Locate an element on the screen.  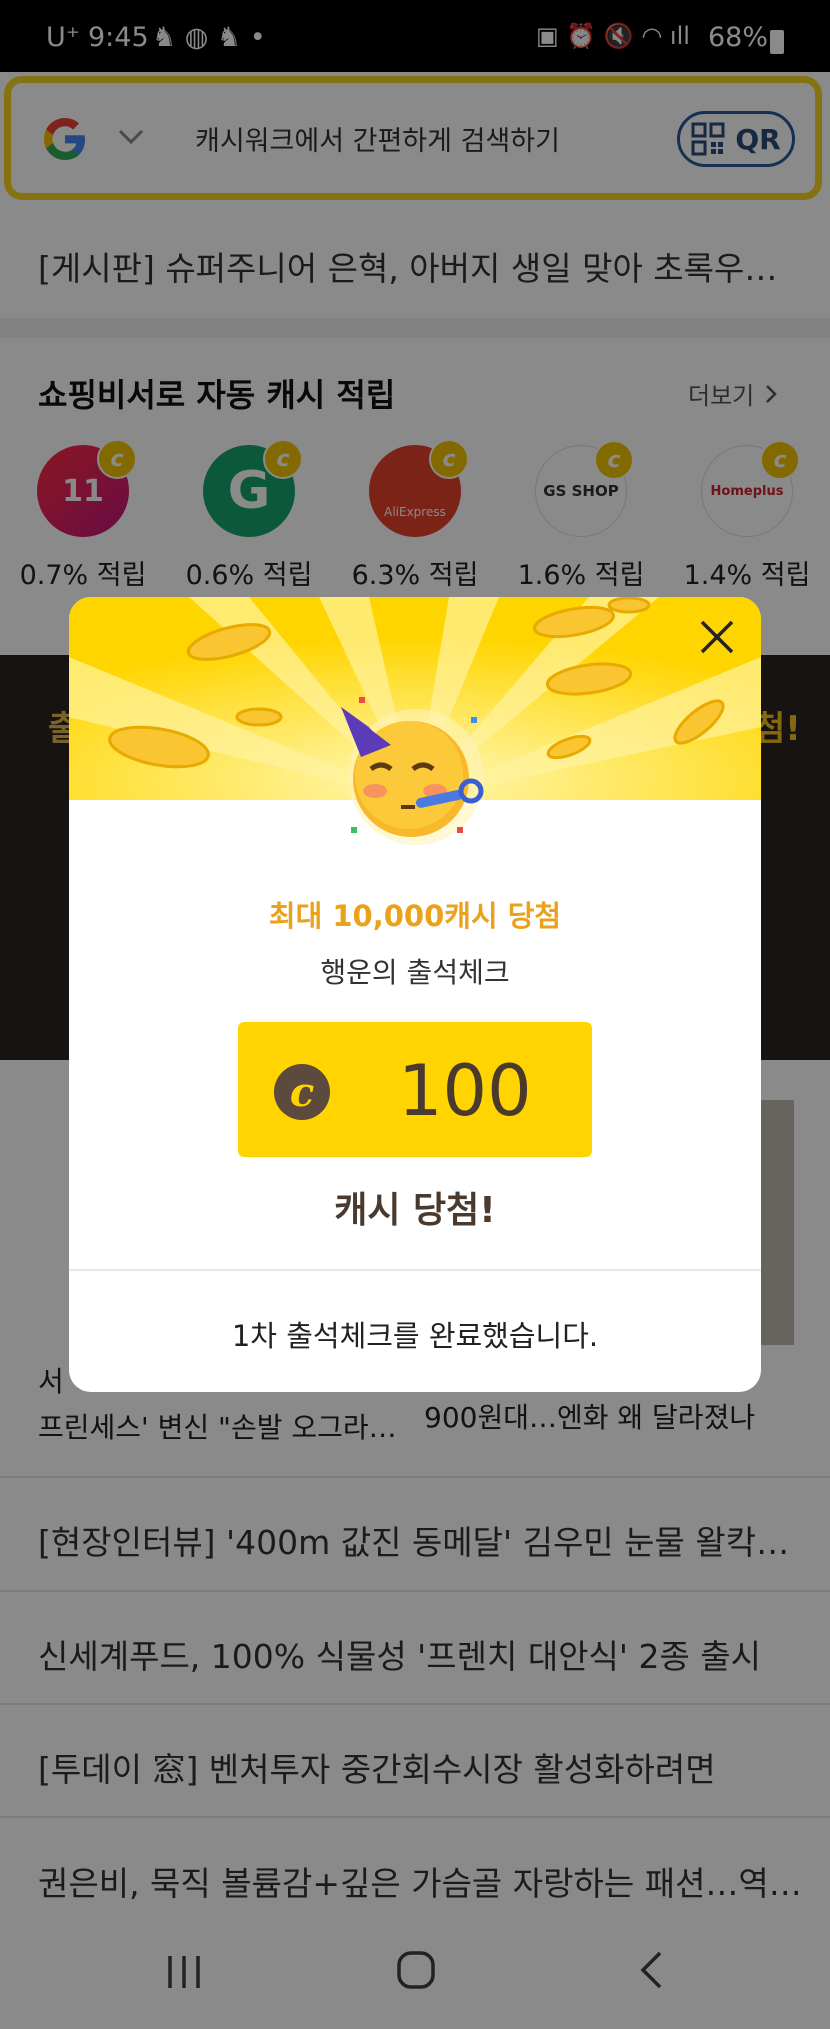
modal-divider is located at coordinates (415, 1270).